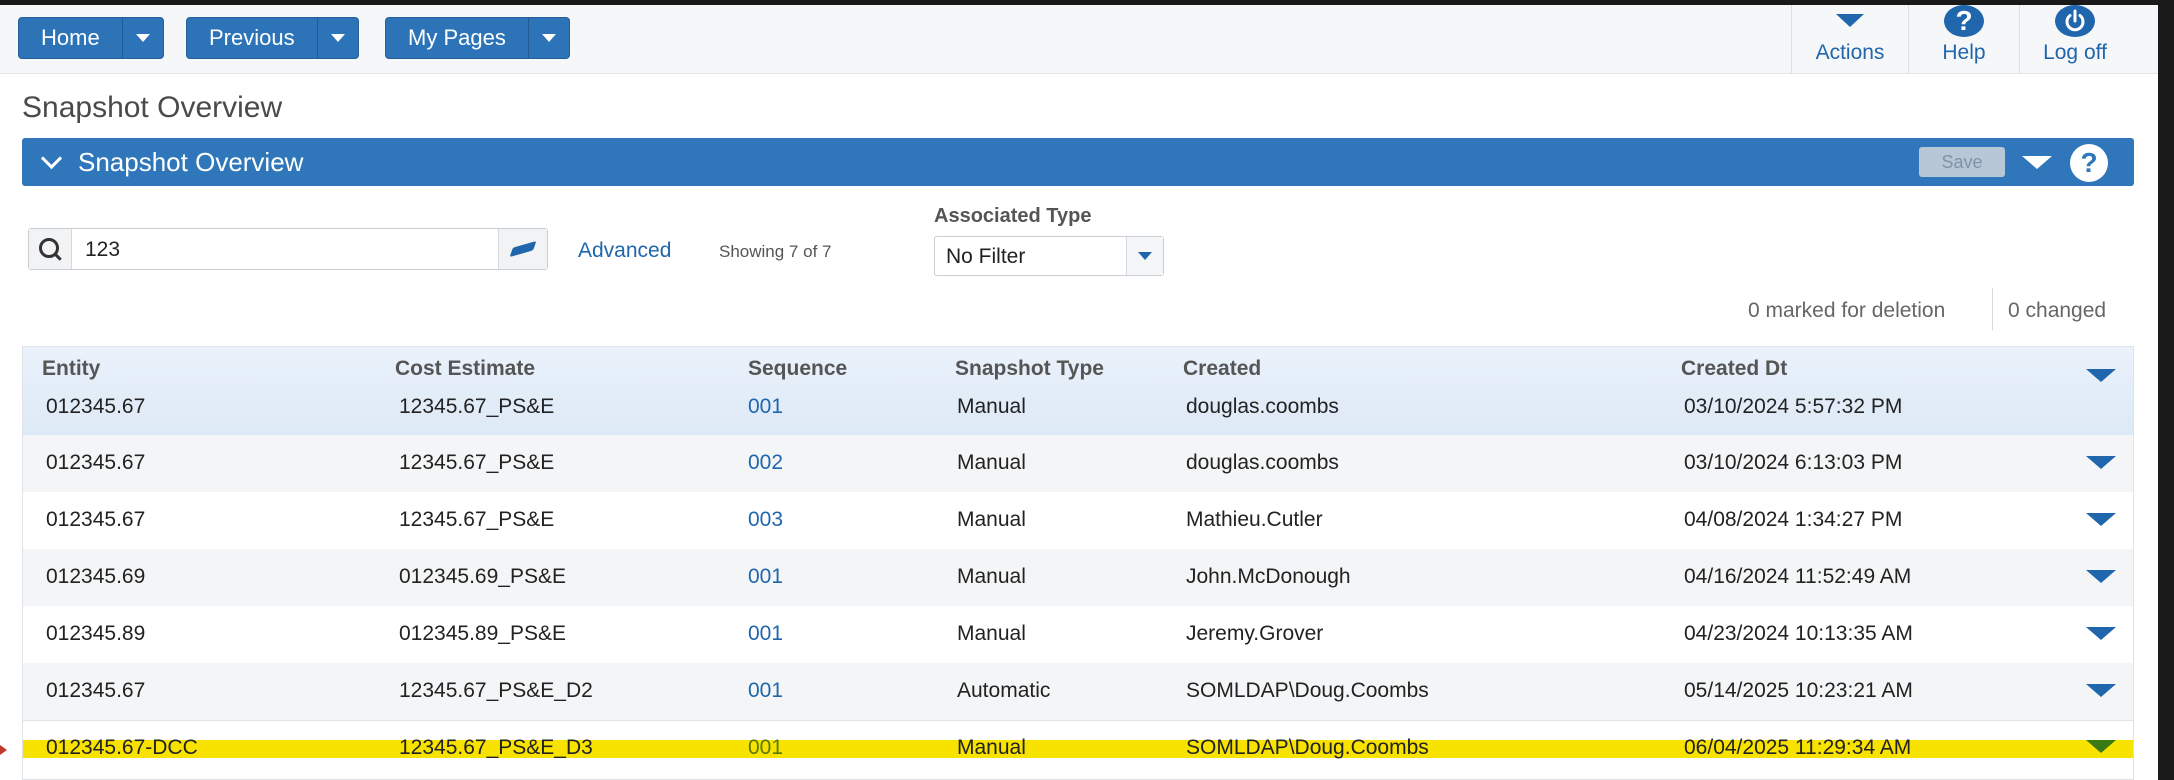 The height and width of the screenshot is (780, 2174). Describe the element at coordinates (1004, 690) in the screenshot. I see `cell-snapshot-type: Automatic` at that location.